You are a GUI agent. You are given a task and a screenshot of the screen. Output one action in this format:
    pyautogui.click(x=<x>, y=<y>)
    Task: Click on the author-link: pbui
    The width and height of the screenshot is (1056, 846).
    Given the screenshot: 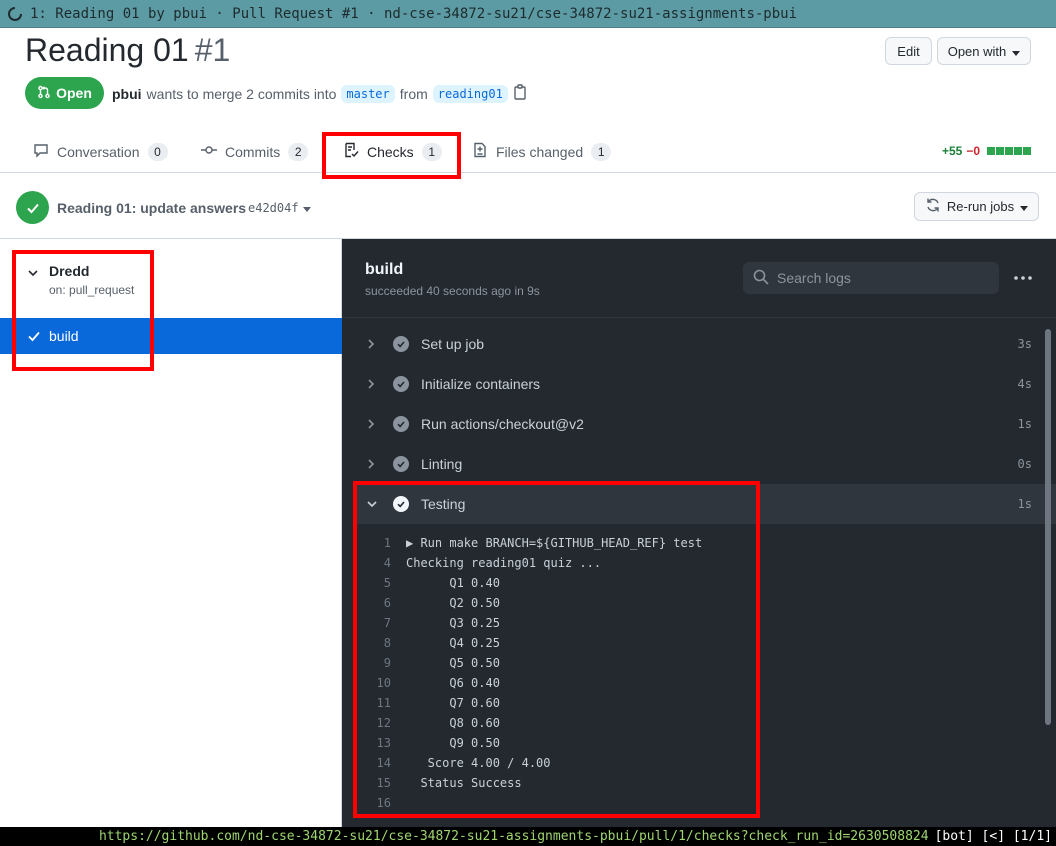 What is the action you would take?
    pyautogui.click(x=127, y=94)
    